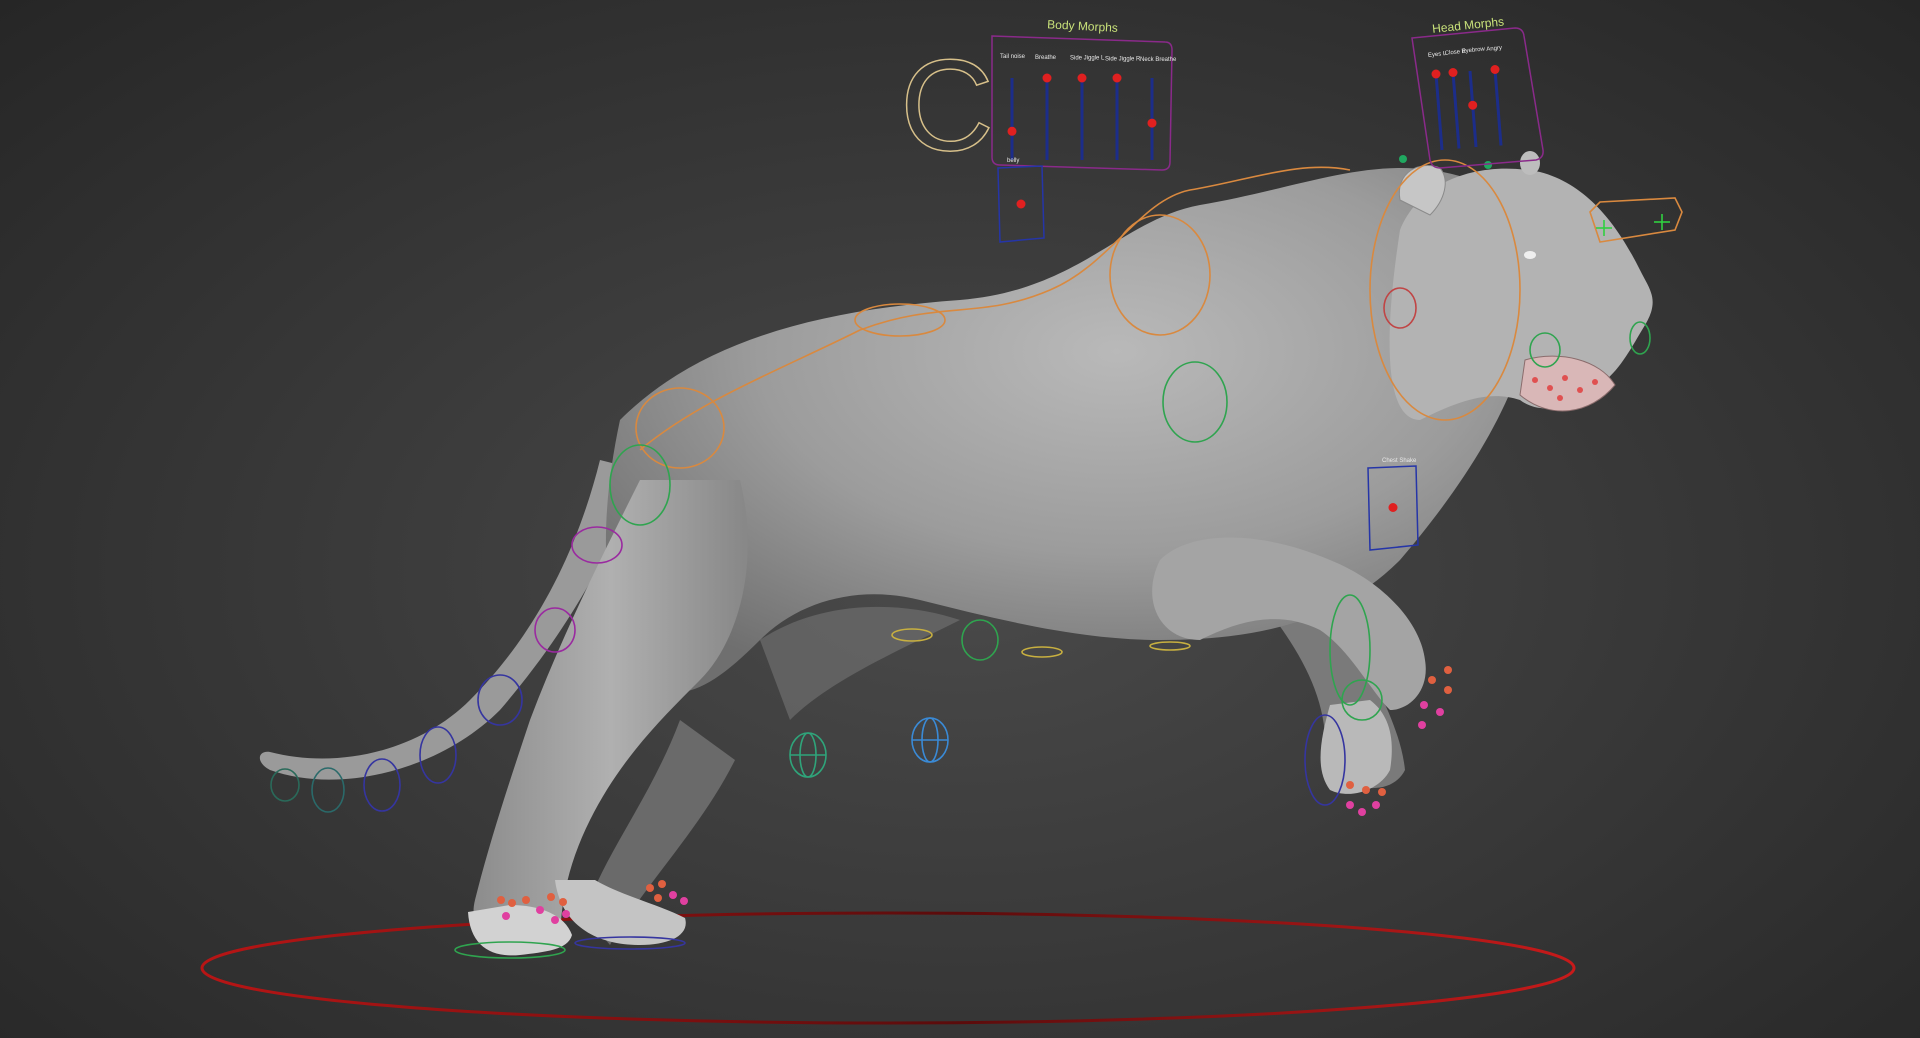 Image resolution: width=1920 pixels, height=1038 pixels. What do you see at coordinates (1021, 204) in the screenshot?
I see `belly-slider-knob` at bounding box center [1021, 204].